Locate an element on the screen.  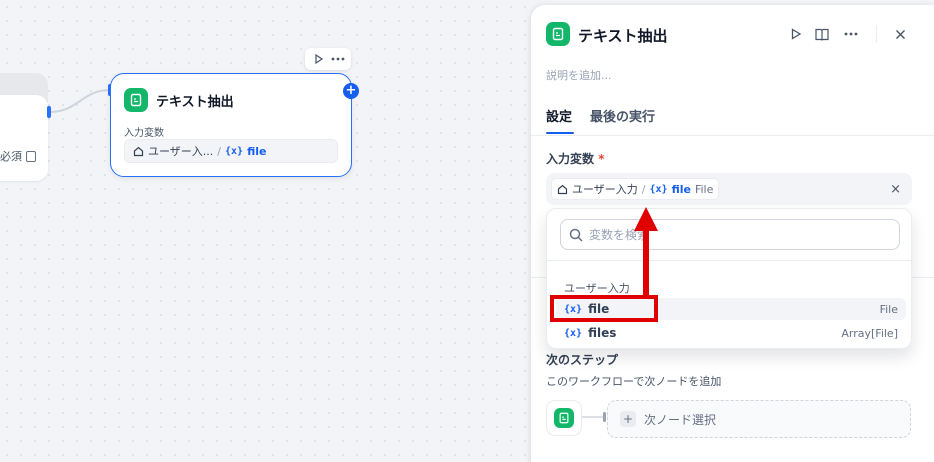
variable-search-input is located at coordinates (729, 234).